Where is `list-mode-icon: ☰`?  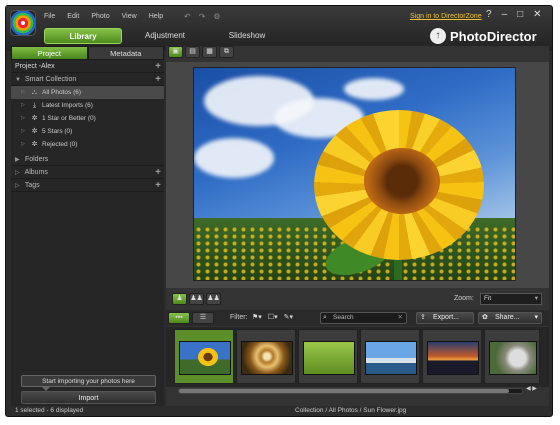
list-mode-icon: ☰ is located at coordinates (203, 318).